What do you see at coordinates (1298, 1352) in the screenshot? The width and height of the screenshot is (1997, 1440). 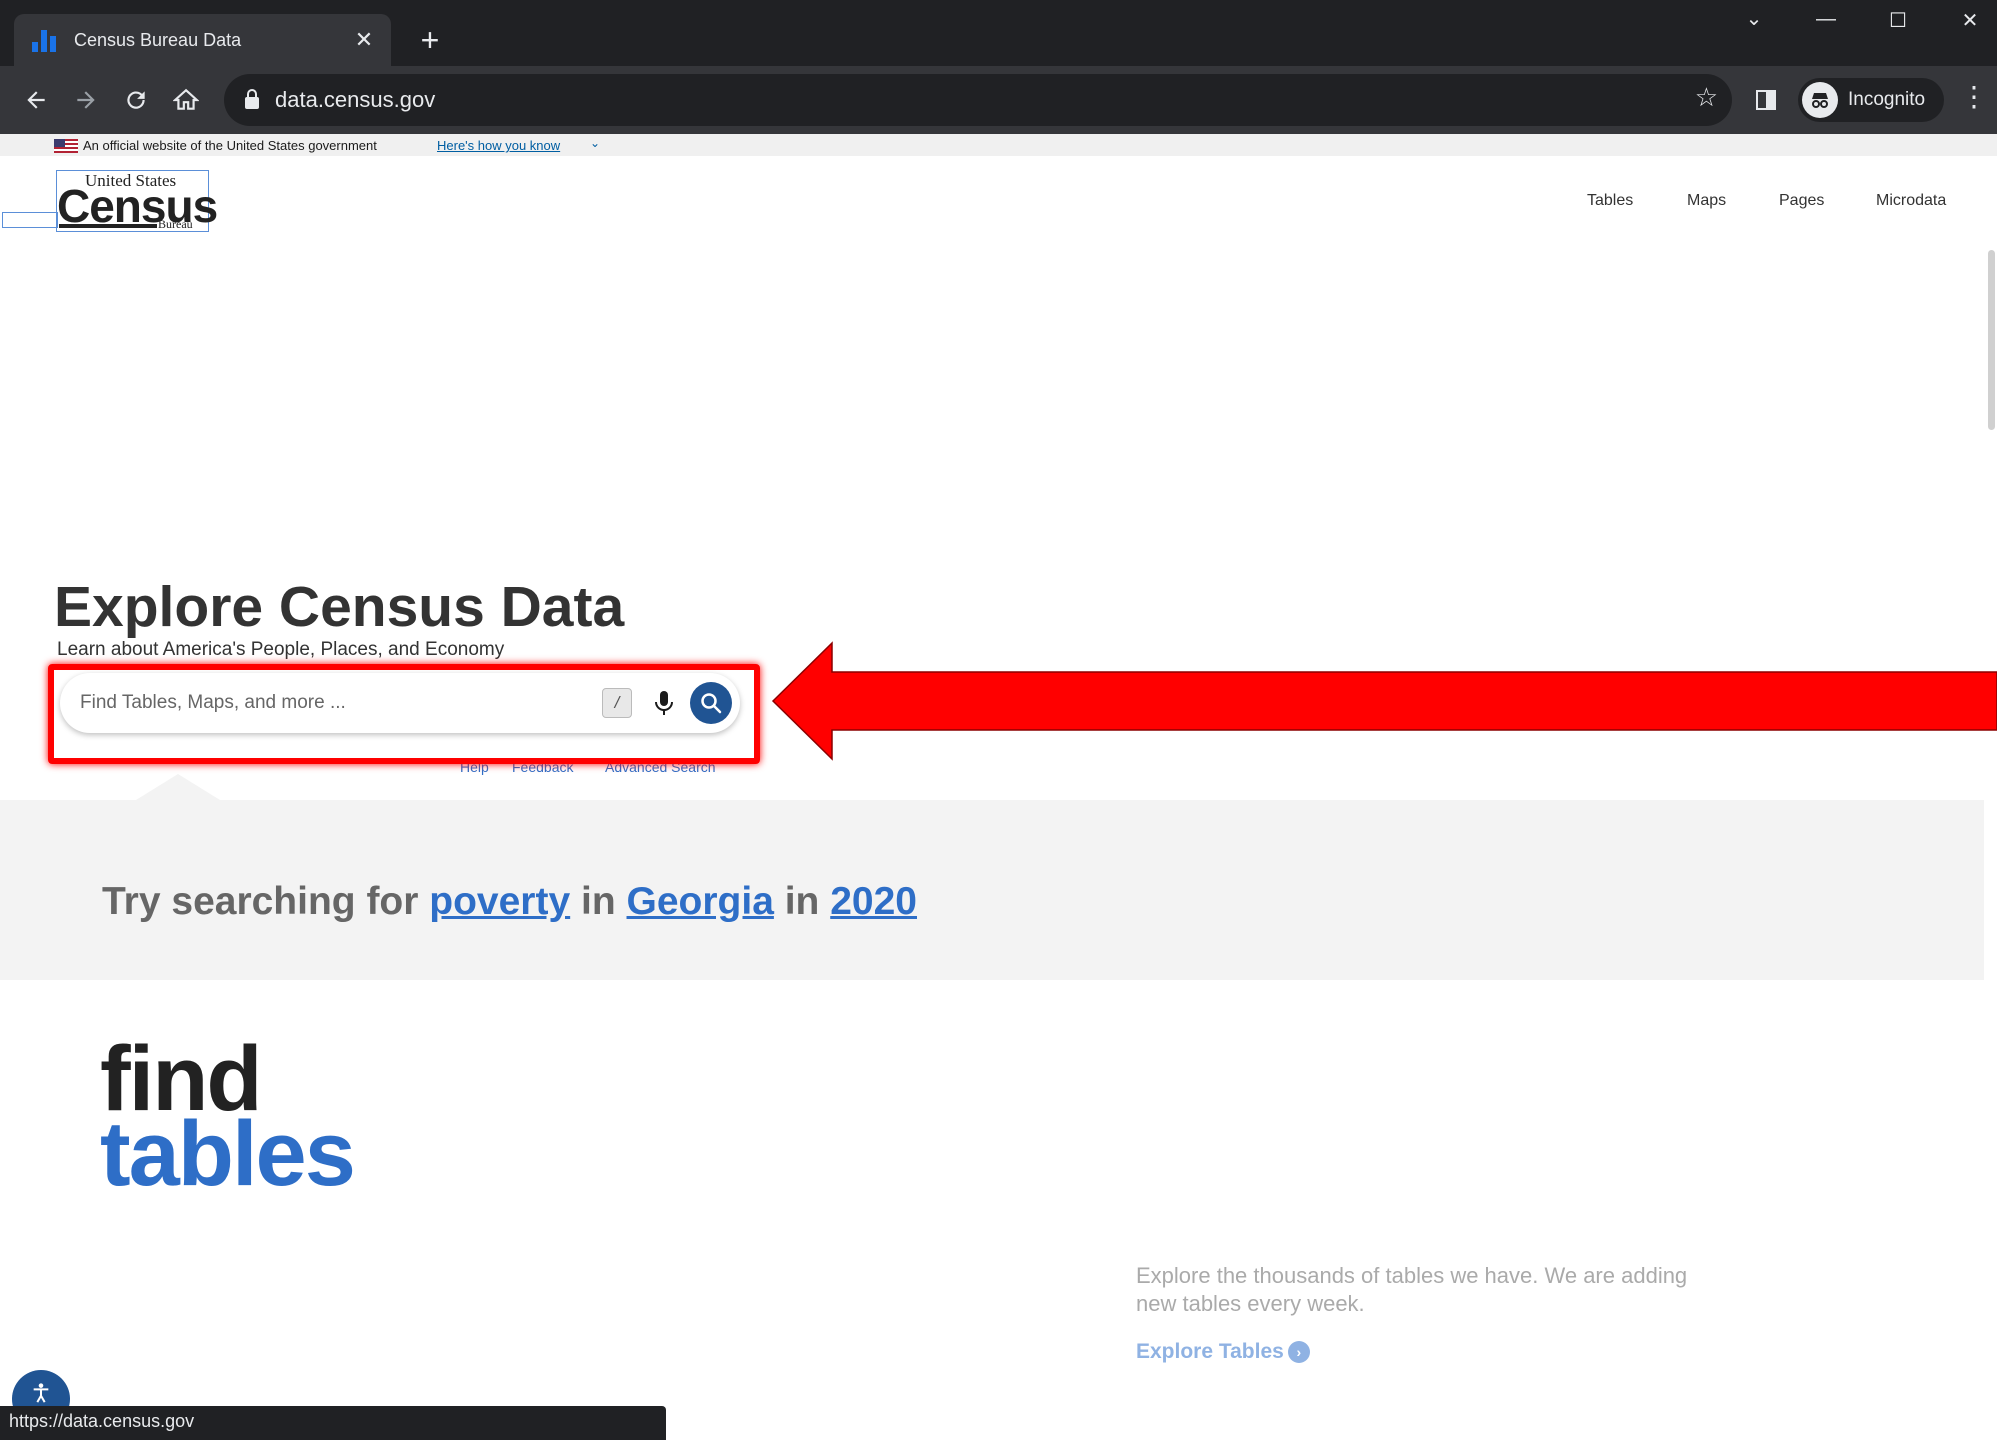 I see `arrow-right-icon: ›` at bounding box center [1298, 1352].